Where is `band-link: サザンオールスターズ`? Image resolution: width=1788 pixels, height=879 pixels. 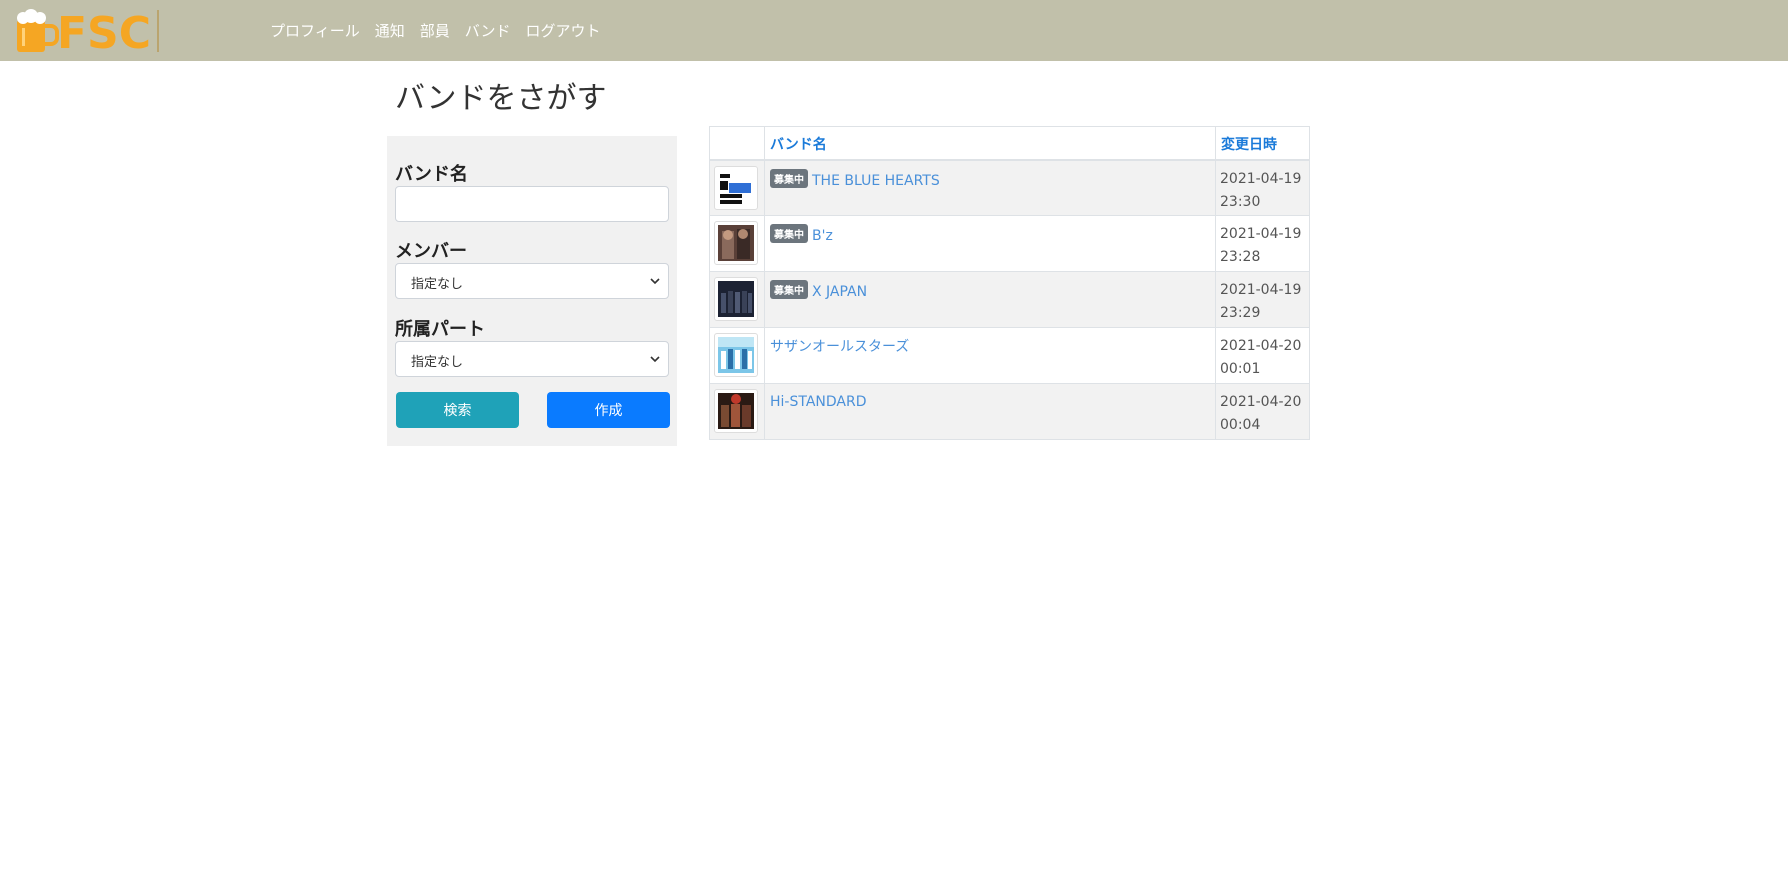 band-link: サザンオールスターズ is located at coordinates (839, 347).